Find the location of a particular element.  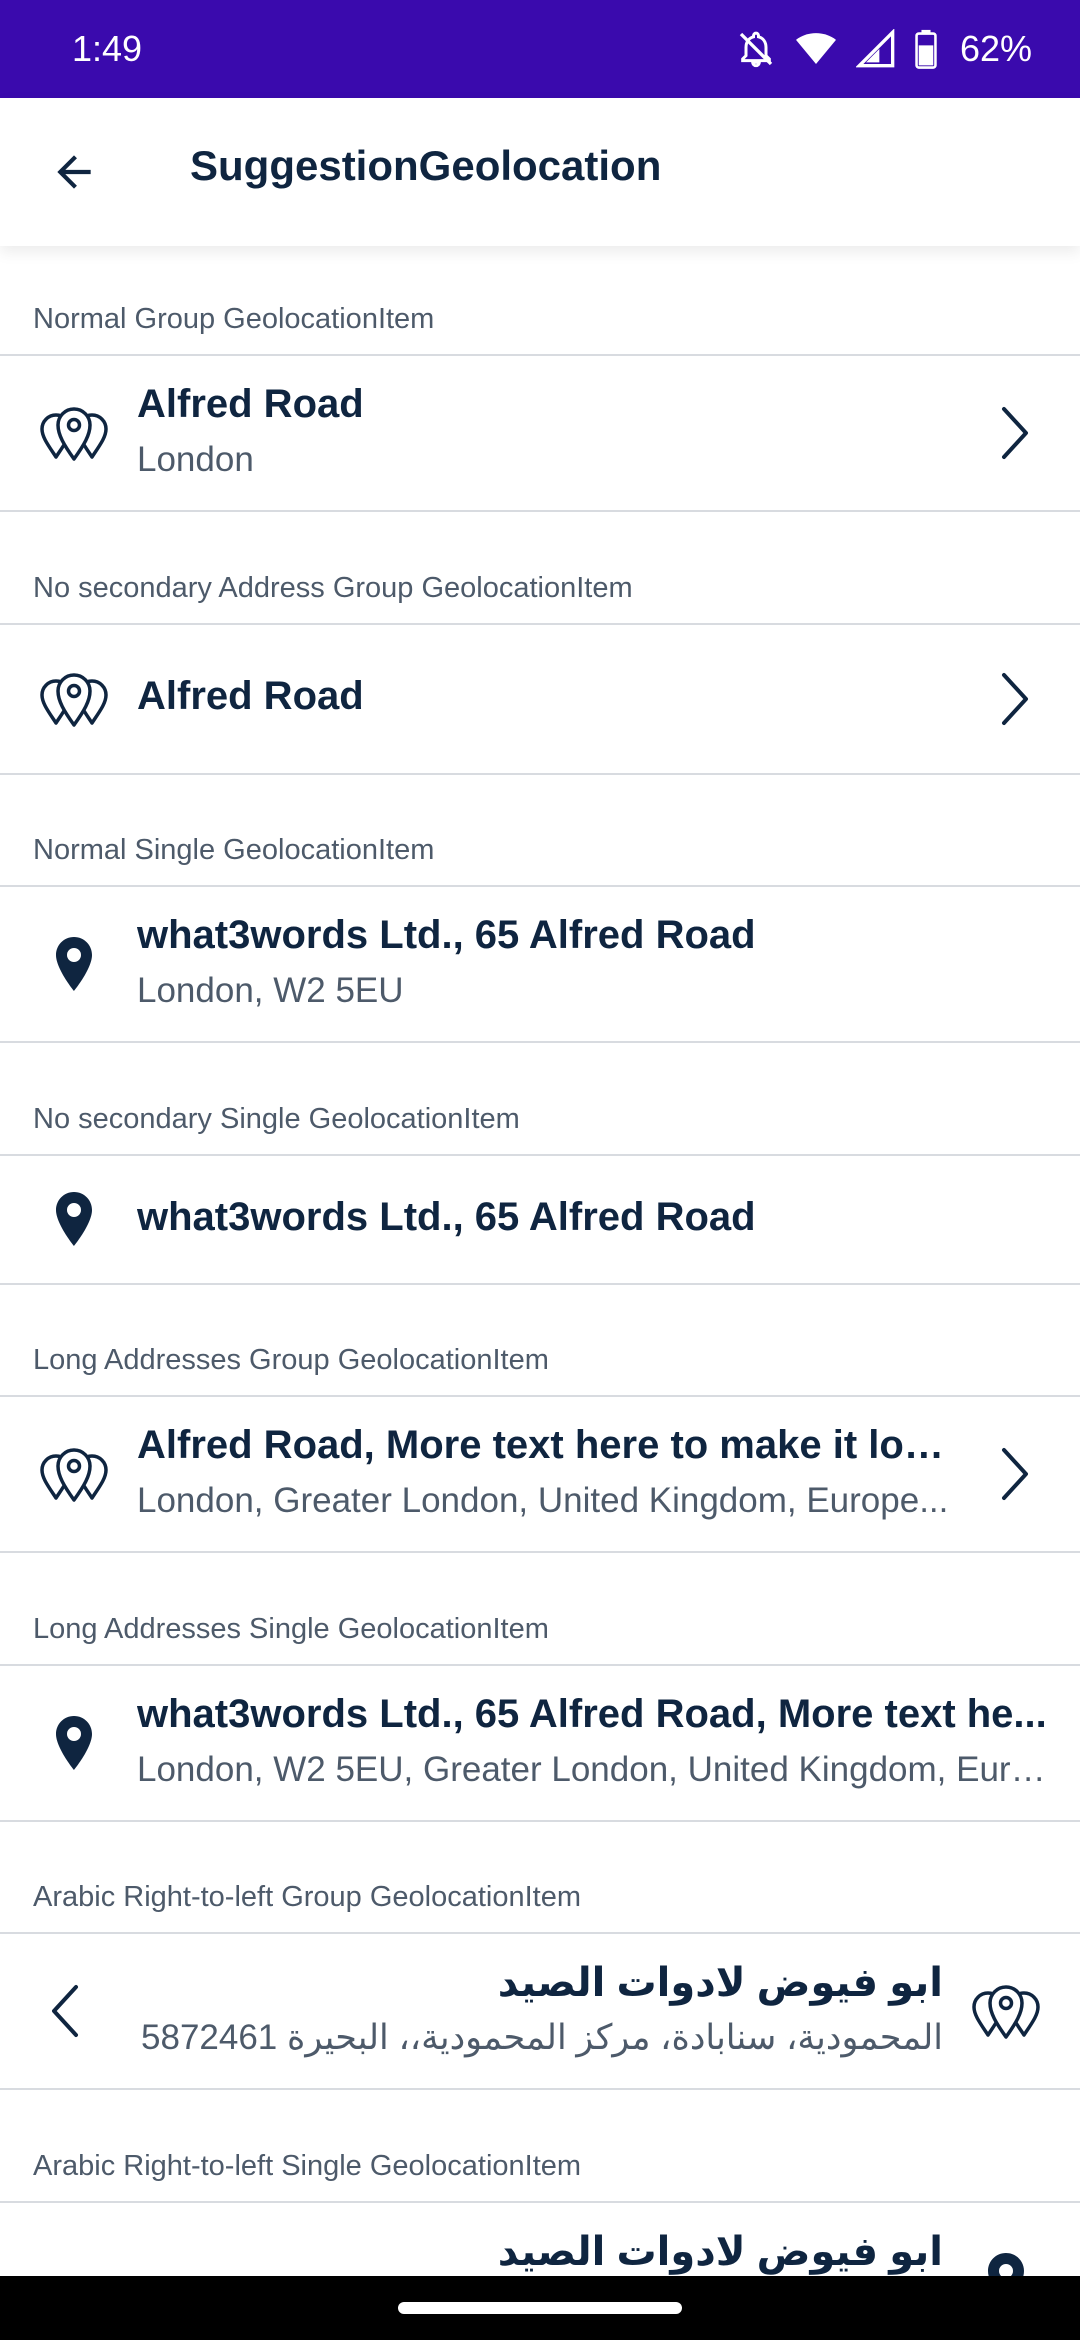

geolocation-item-single: what3words Ltd., 65 Alfred Road is located at coordinates (540, 1219).